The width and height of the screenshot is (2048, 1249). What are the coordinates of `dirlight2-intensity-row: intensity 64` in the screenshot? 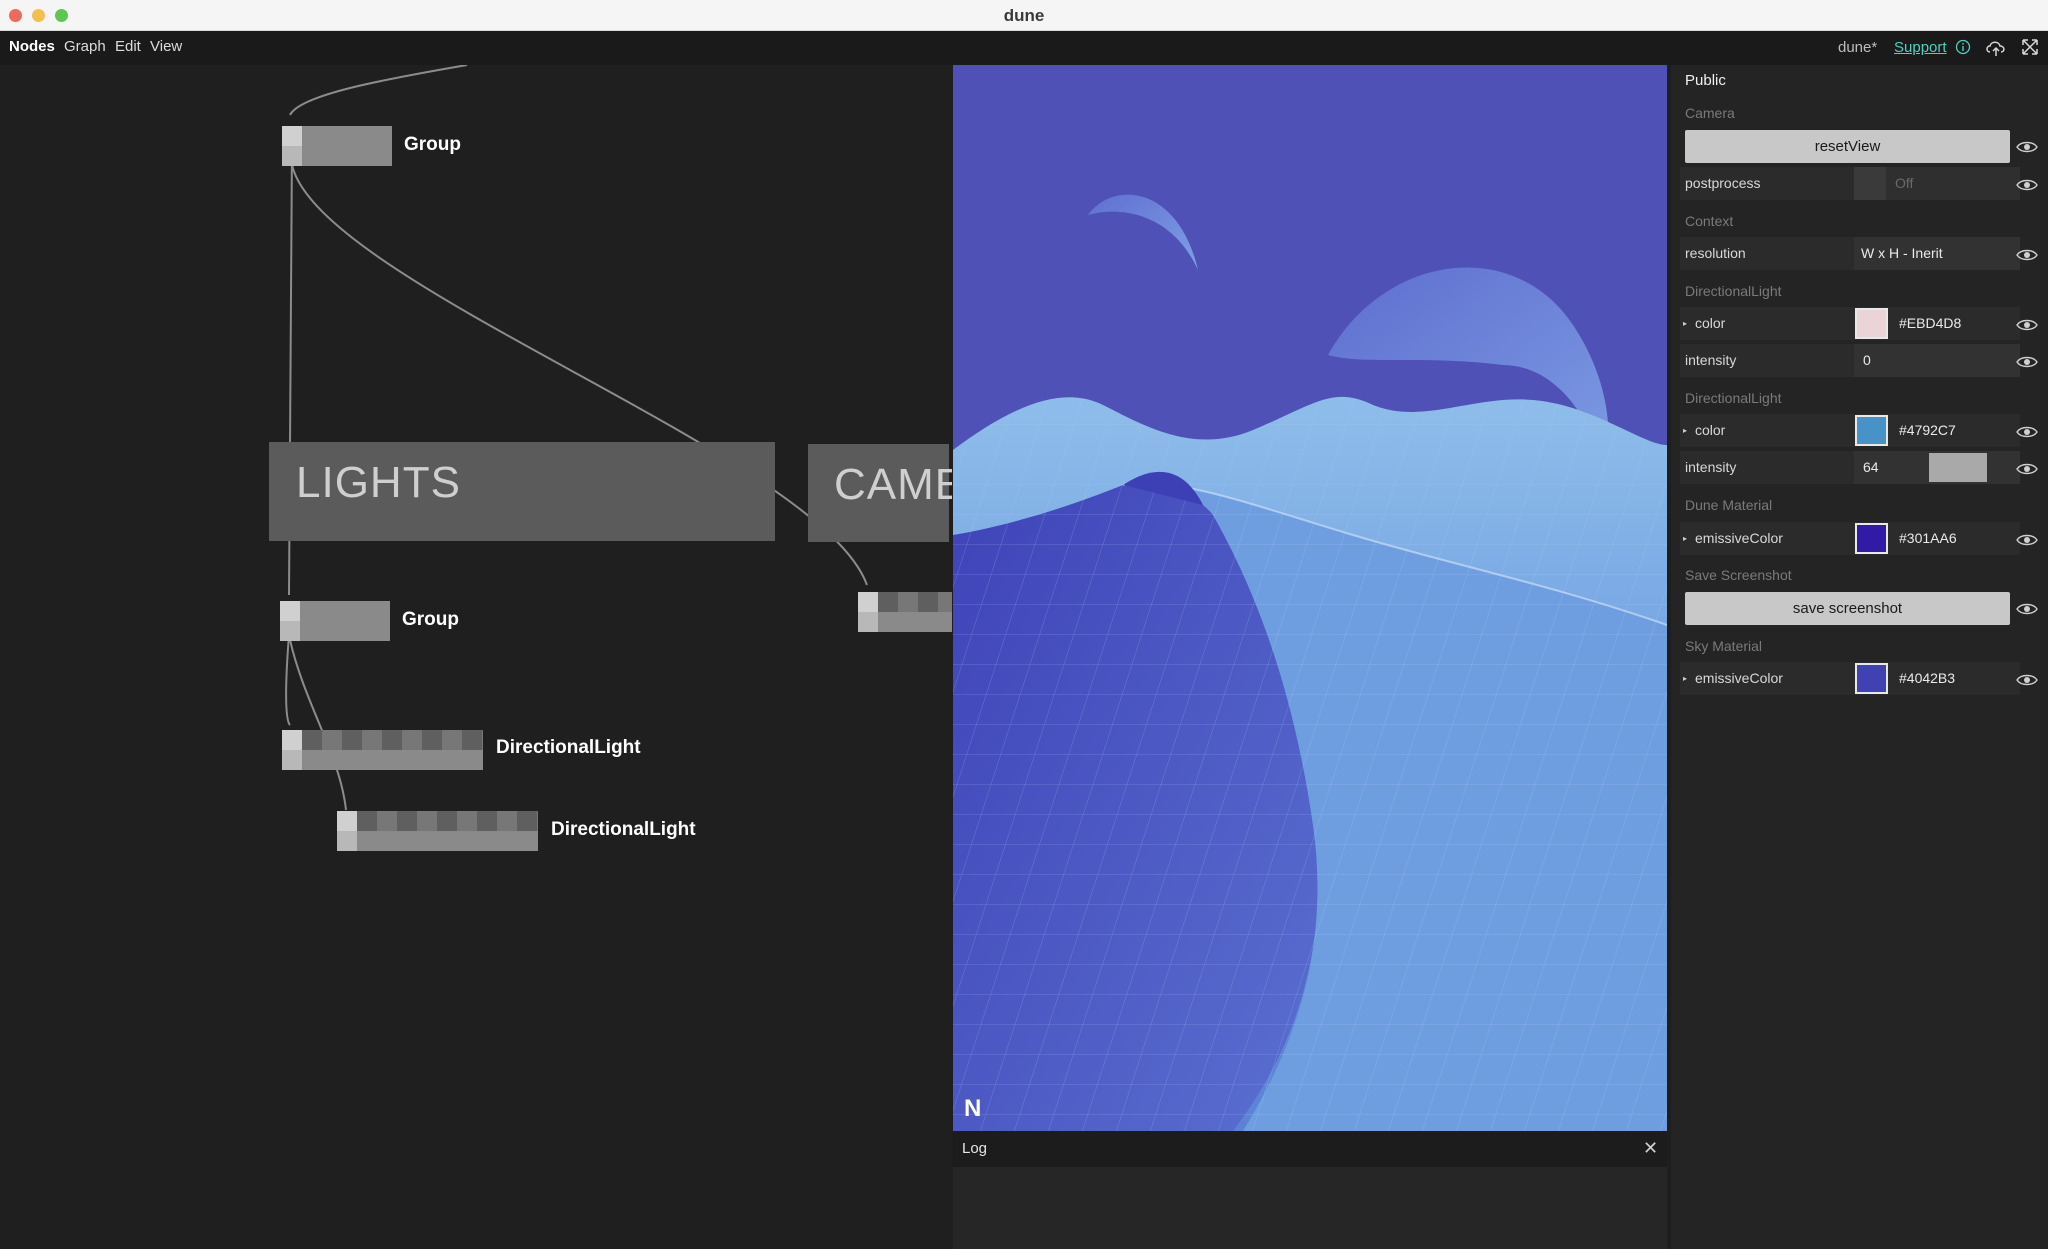 It's located at (1850, 467).